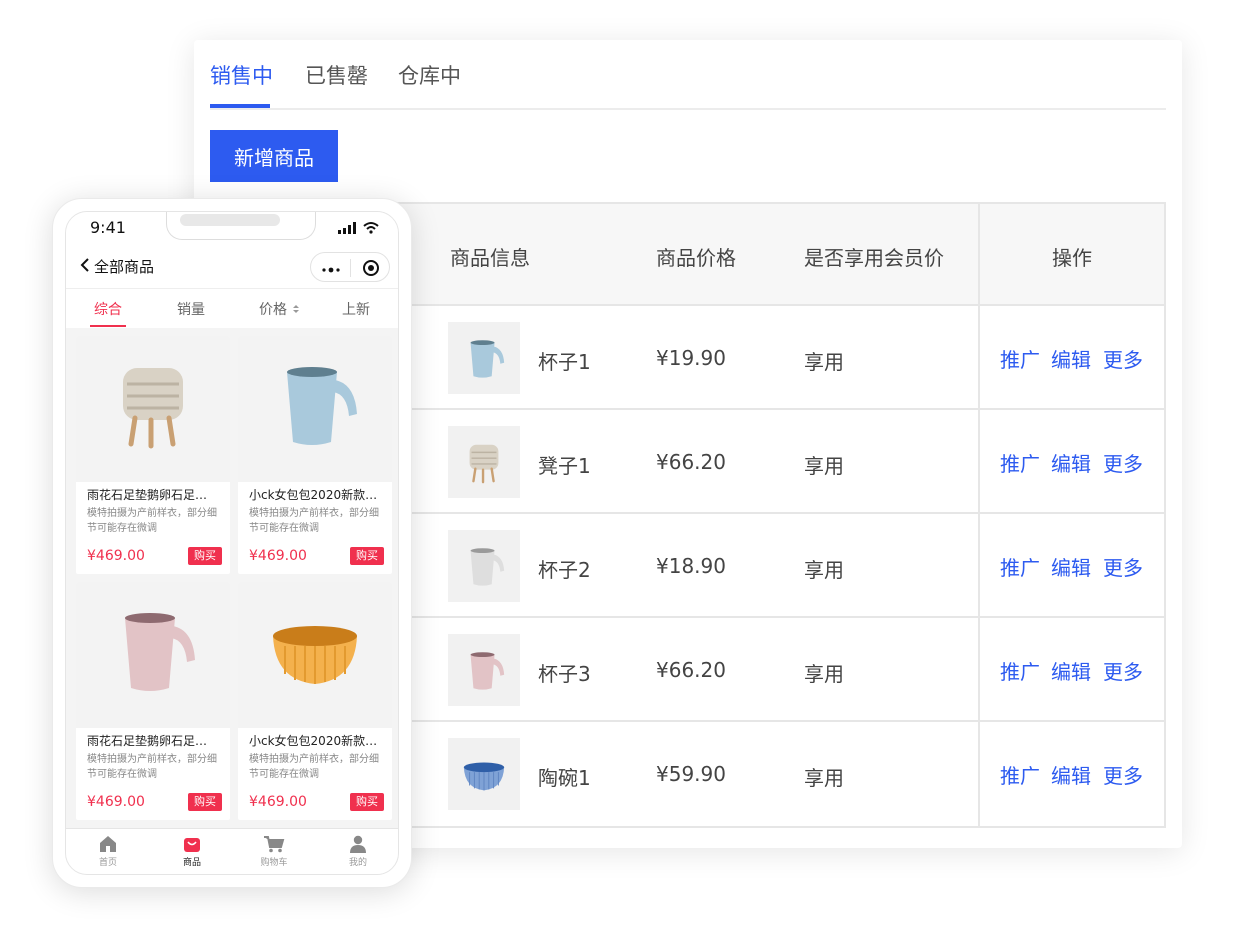 The height and width of the screenshot is (940, 1240). Describe the element at coordinates (274, 156) in the screenshot. I see `add-product-button: 新增商品` at that location.